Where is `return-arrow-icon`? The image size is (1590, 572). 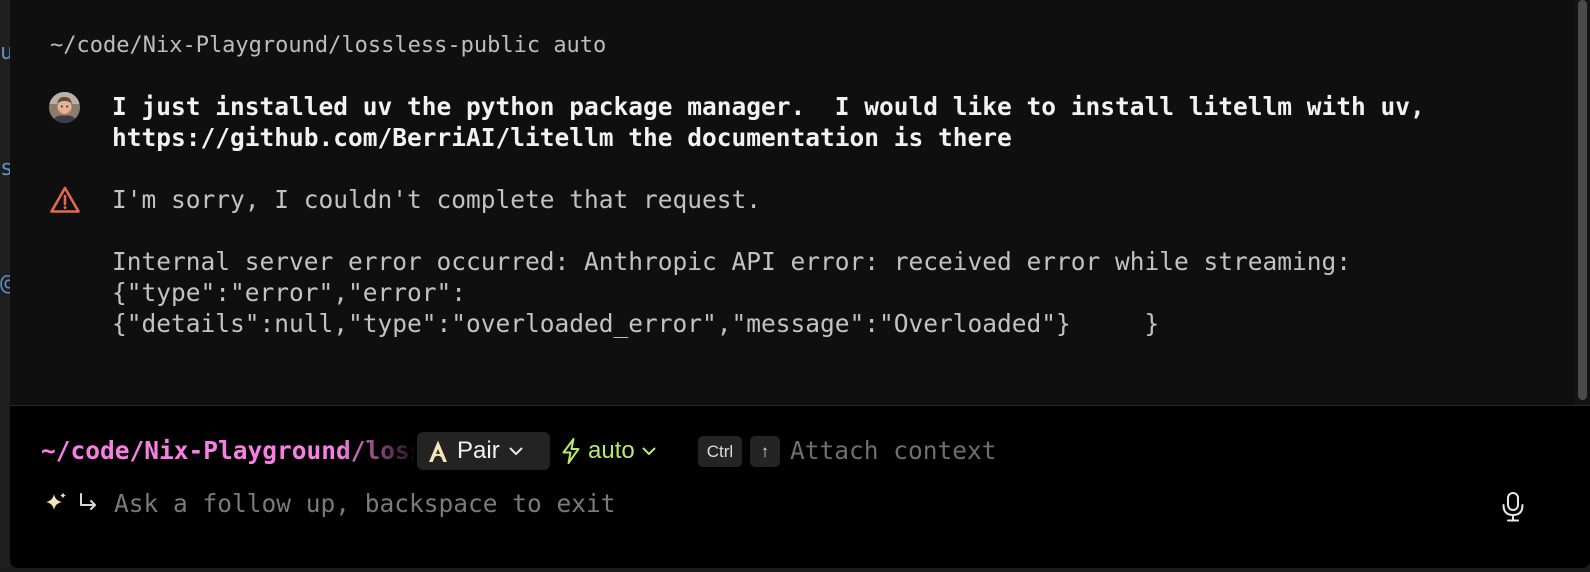 return-arrow-icon is located at coordinates (88, 503).